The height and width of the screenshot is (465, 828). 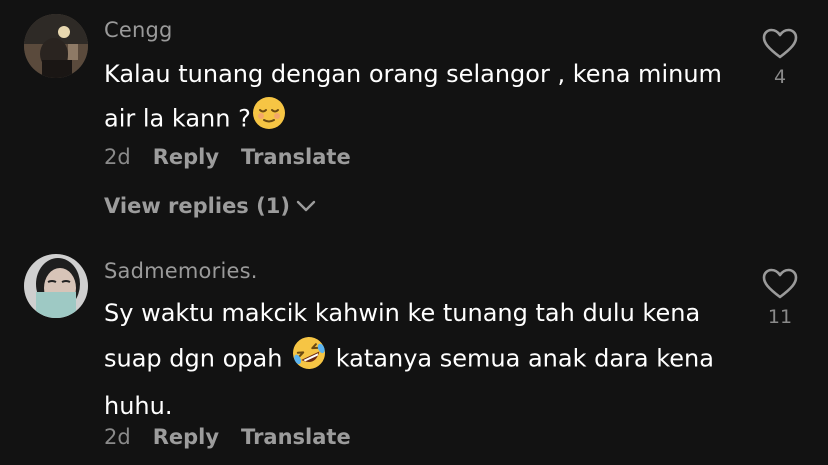 I want to click on like-control: 11, so click(x=780, y=298).